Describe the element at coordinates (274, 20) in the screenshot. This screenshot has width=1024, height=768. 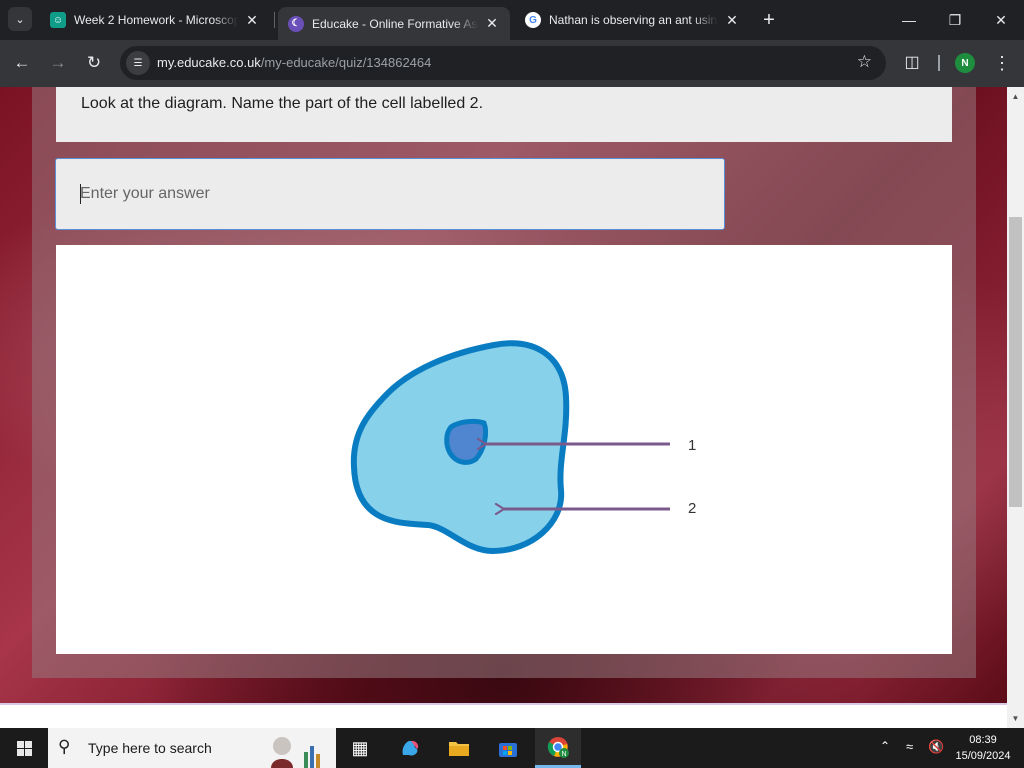
I see `tab-separator` at that location.